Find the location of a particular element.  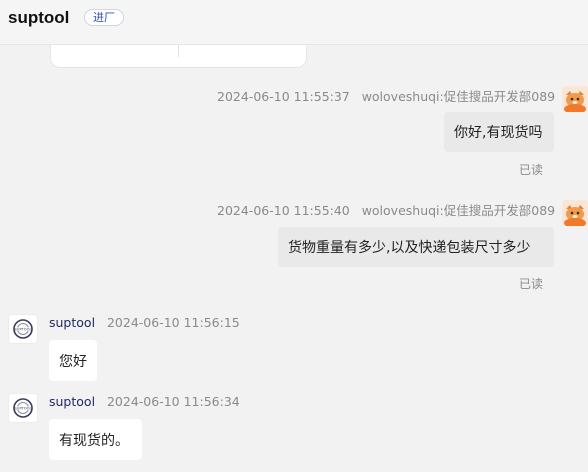

message-meta: suptool 2024-06-10 11:56:34 is located at coordinates (144, 401).